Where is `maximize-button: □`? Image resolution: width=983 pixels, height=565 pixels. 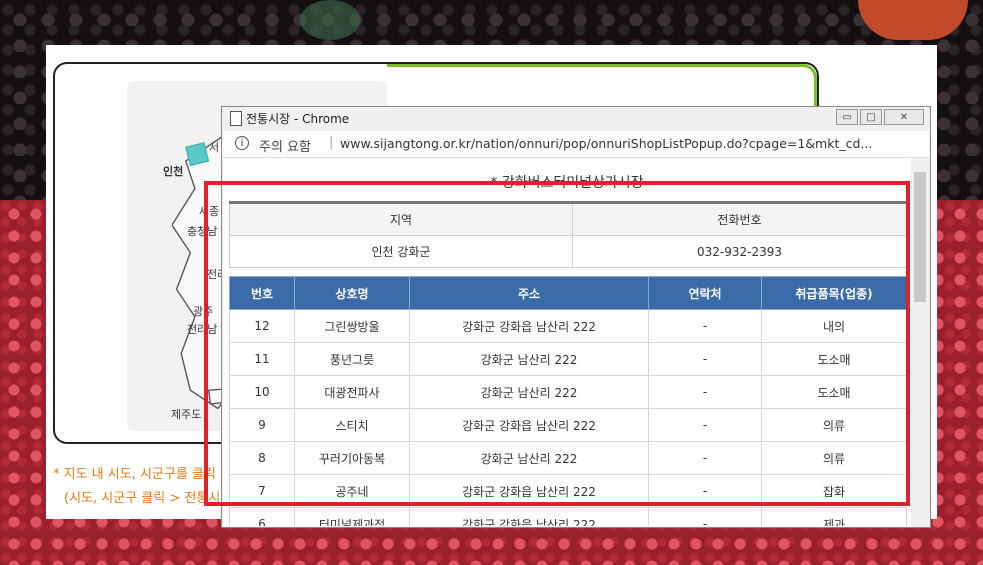
maximize-button: □ is located at coordinates (871, 117).